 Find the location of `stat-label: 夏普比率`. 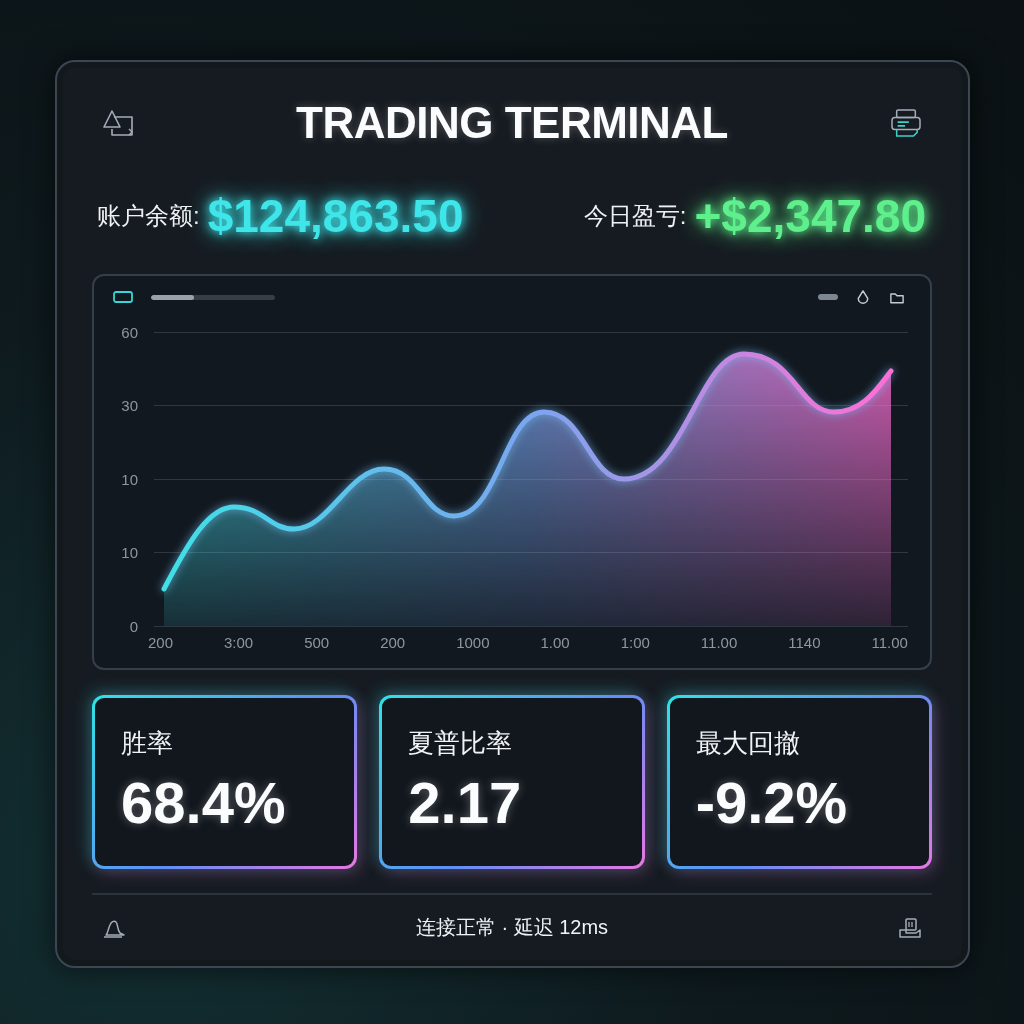

stat-label: 夏普比率 is located at coordinates (460, 743).